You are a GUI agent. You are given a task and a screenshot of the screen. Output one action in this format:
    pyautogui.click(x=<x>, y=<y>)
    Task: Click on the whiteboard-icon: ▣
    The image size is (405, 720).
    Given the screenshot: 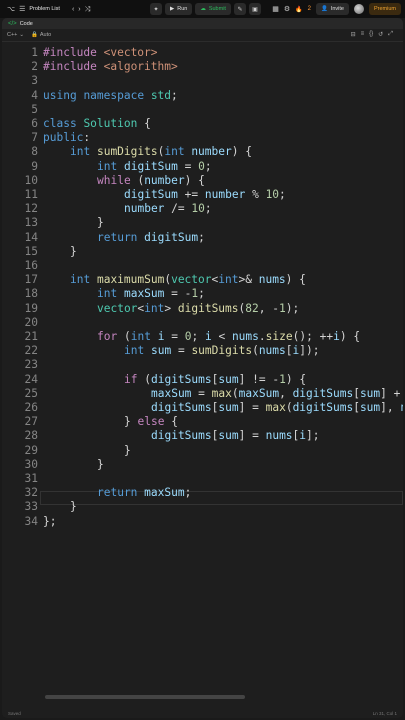 What is the action you would take?
    pyautogui.click(x=255, y=9)
    